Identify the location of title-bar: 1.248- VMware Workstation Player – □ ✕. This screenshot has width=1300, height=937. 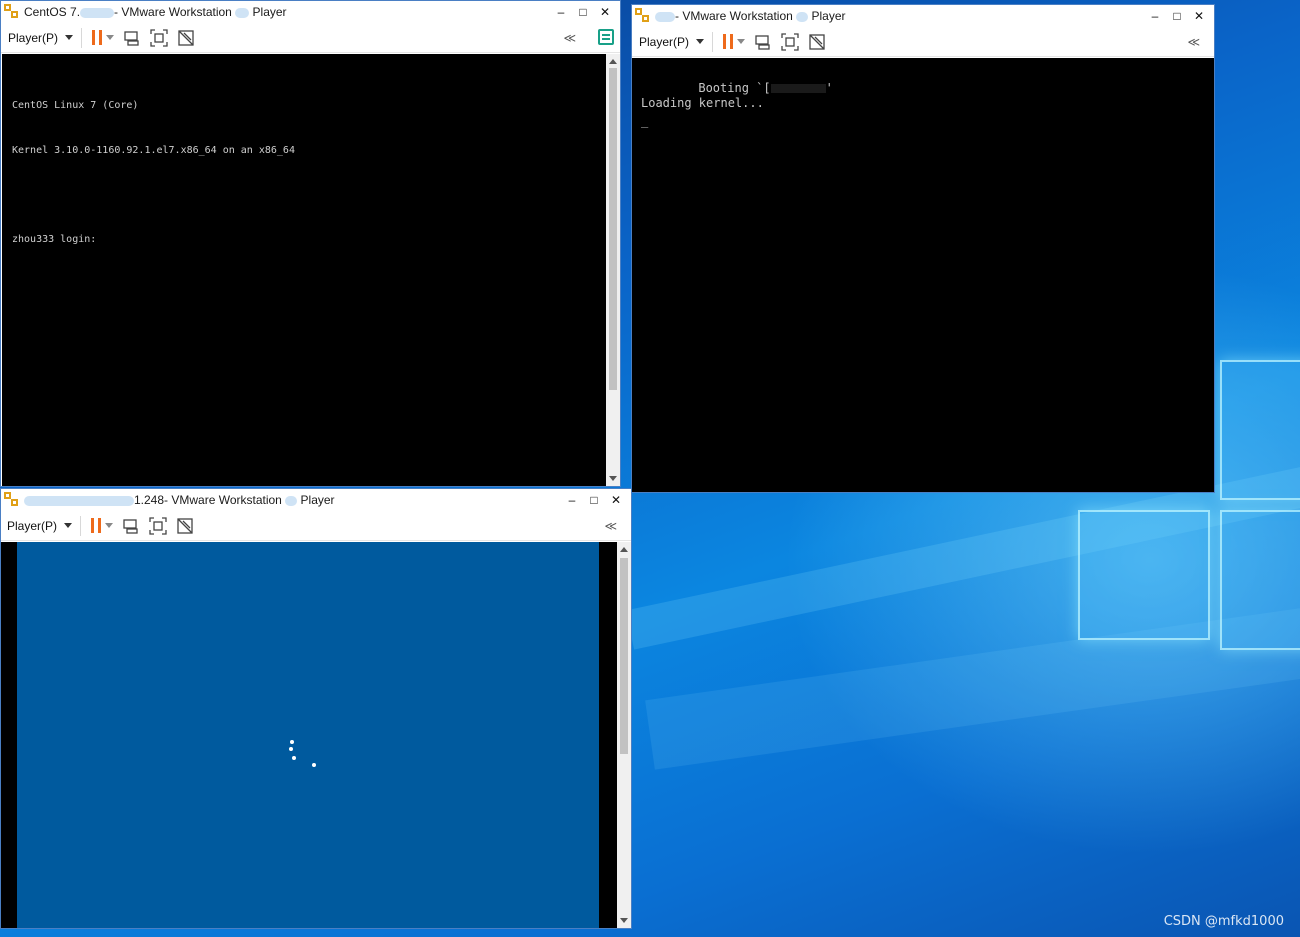
(316, 500).